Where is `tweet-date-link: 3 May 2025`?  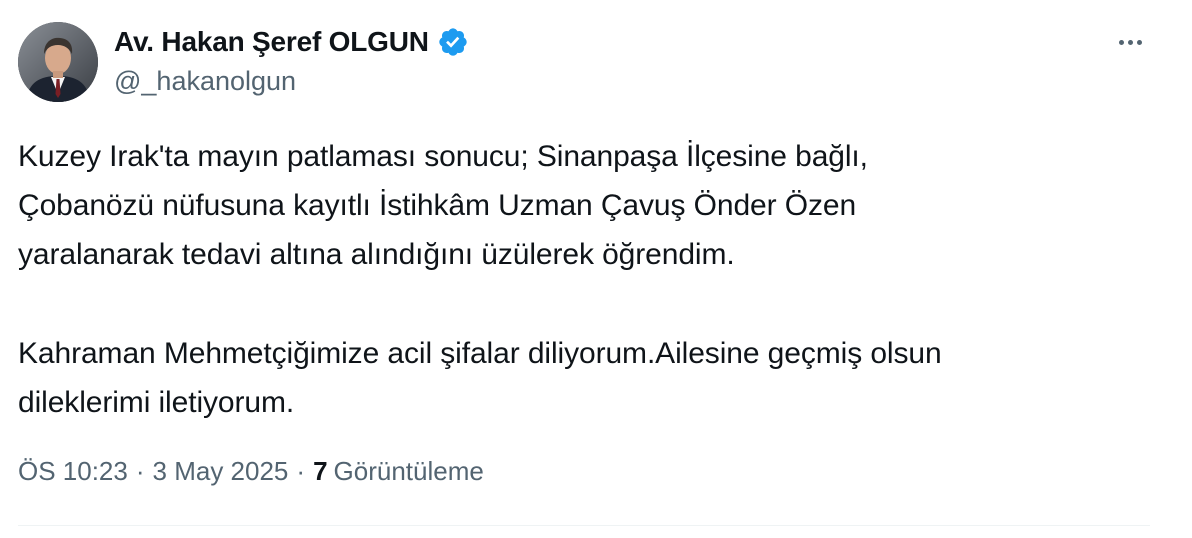 tweet-date-link: 3 May 2025 is located at coordinates (221, 471).